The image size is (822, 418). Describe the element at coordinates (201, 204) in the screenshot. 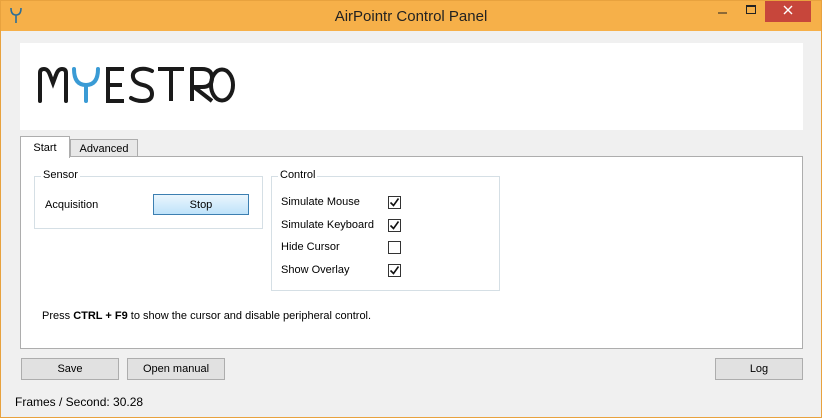

I see `stop-button: Stop` at that location.